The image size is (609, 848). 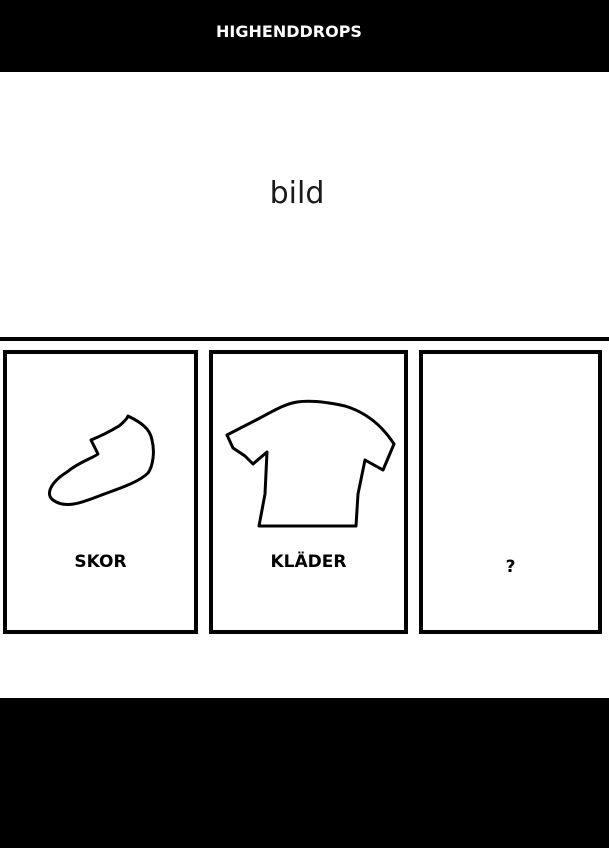 I want to click on category-label-unknown: ?, so click(x=510, y=567).